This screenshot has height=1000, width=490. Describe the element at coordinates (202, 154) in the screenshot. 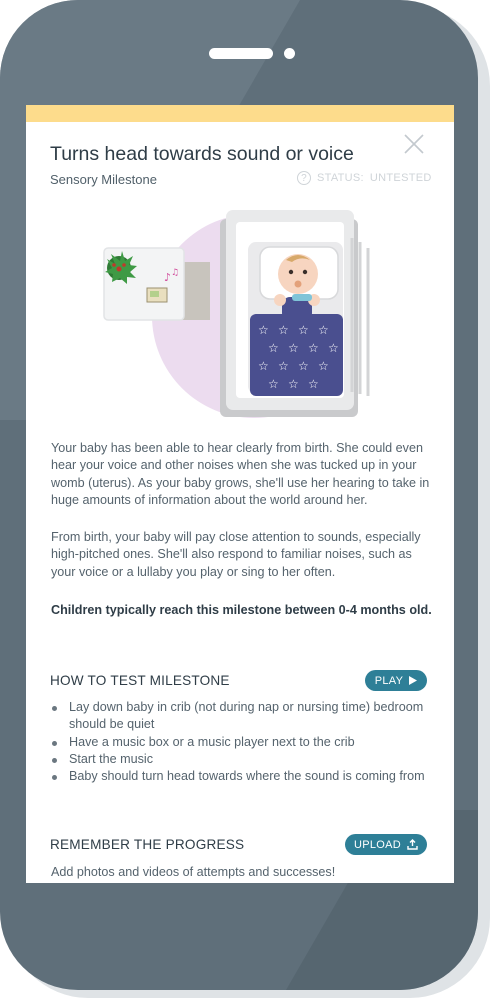

I see `page-title: Turns head towards sound or voice` at that location.